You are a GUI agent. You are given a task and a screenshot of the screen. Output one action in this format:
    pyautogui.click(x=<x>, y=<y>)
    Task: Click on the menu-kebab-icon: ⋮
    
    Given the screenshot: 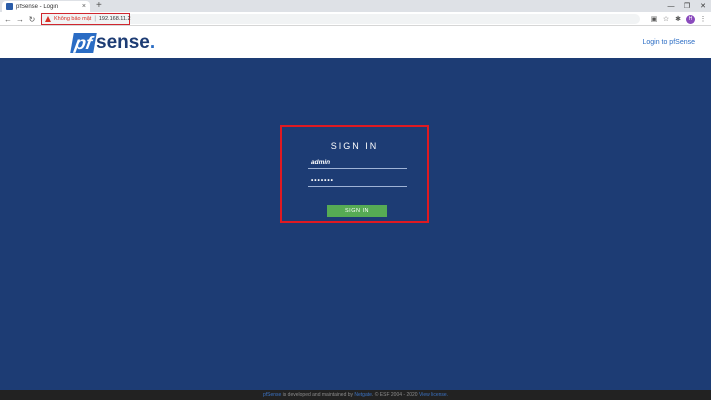 What is the action you would take?
    pyautogui.click(x=703, y=19)
    